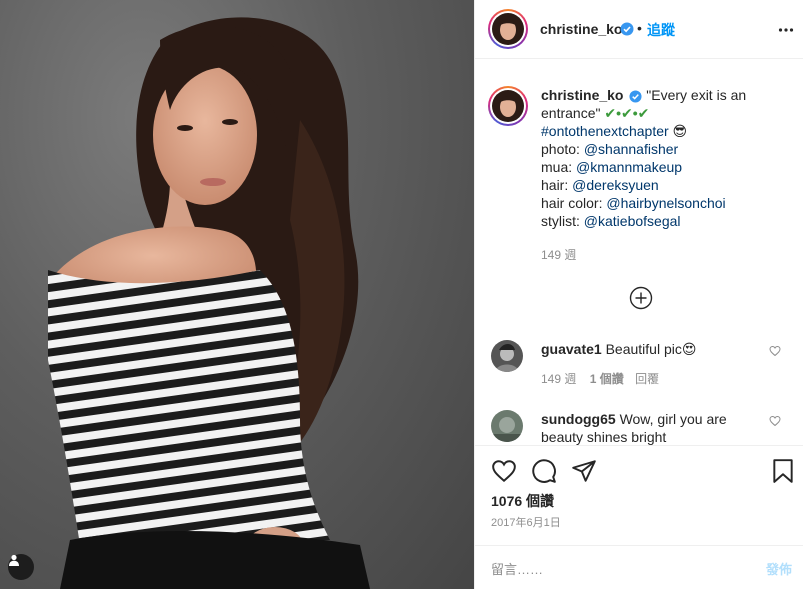  Describe the element at coordinates (786, 30) in the screenshot. I see `more-options-icon` at that location.